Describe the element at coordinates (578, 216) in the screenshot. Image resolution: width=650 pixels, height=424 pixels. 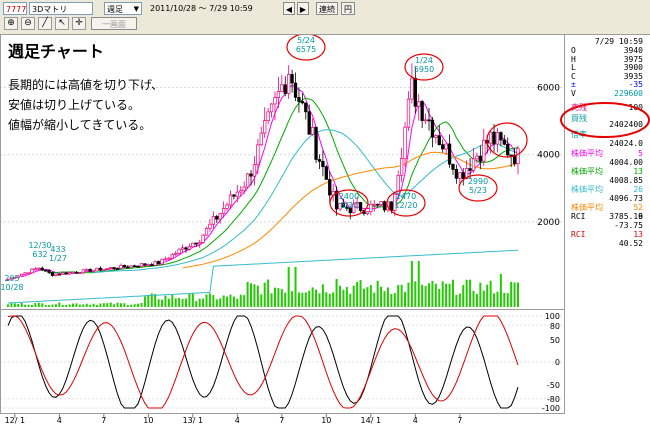
I see `rci-9-label: RCI` at that location.